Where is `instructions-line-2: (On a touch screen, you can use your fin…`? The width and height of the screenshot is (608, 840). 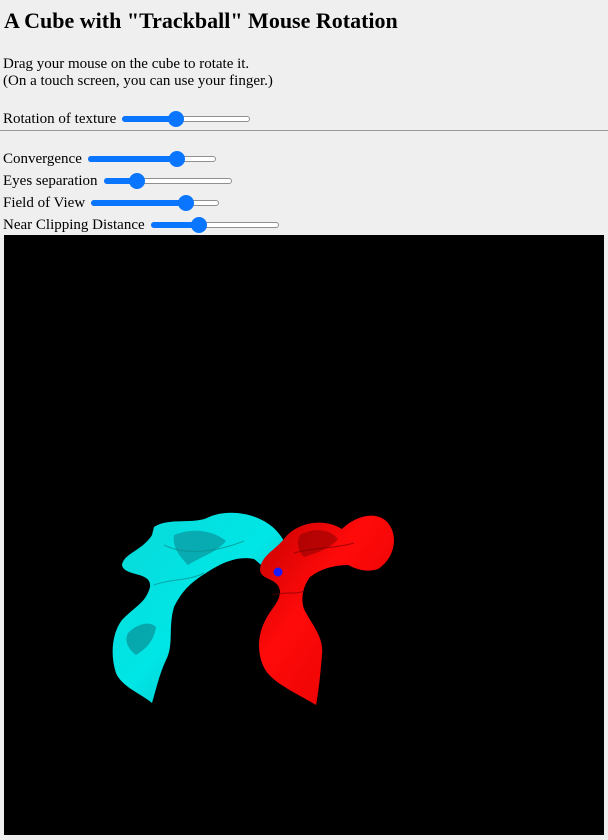
instructions-line-2: (On a touch screen, you can use your fin… is located at coordinates (138, 81).